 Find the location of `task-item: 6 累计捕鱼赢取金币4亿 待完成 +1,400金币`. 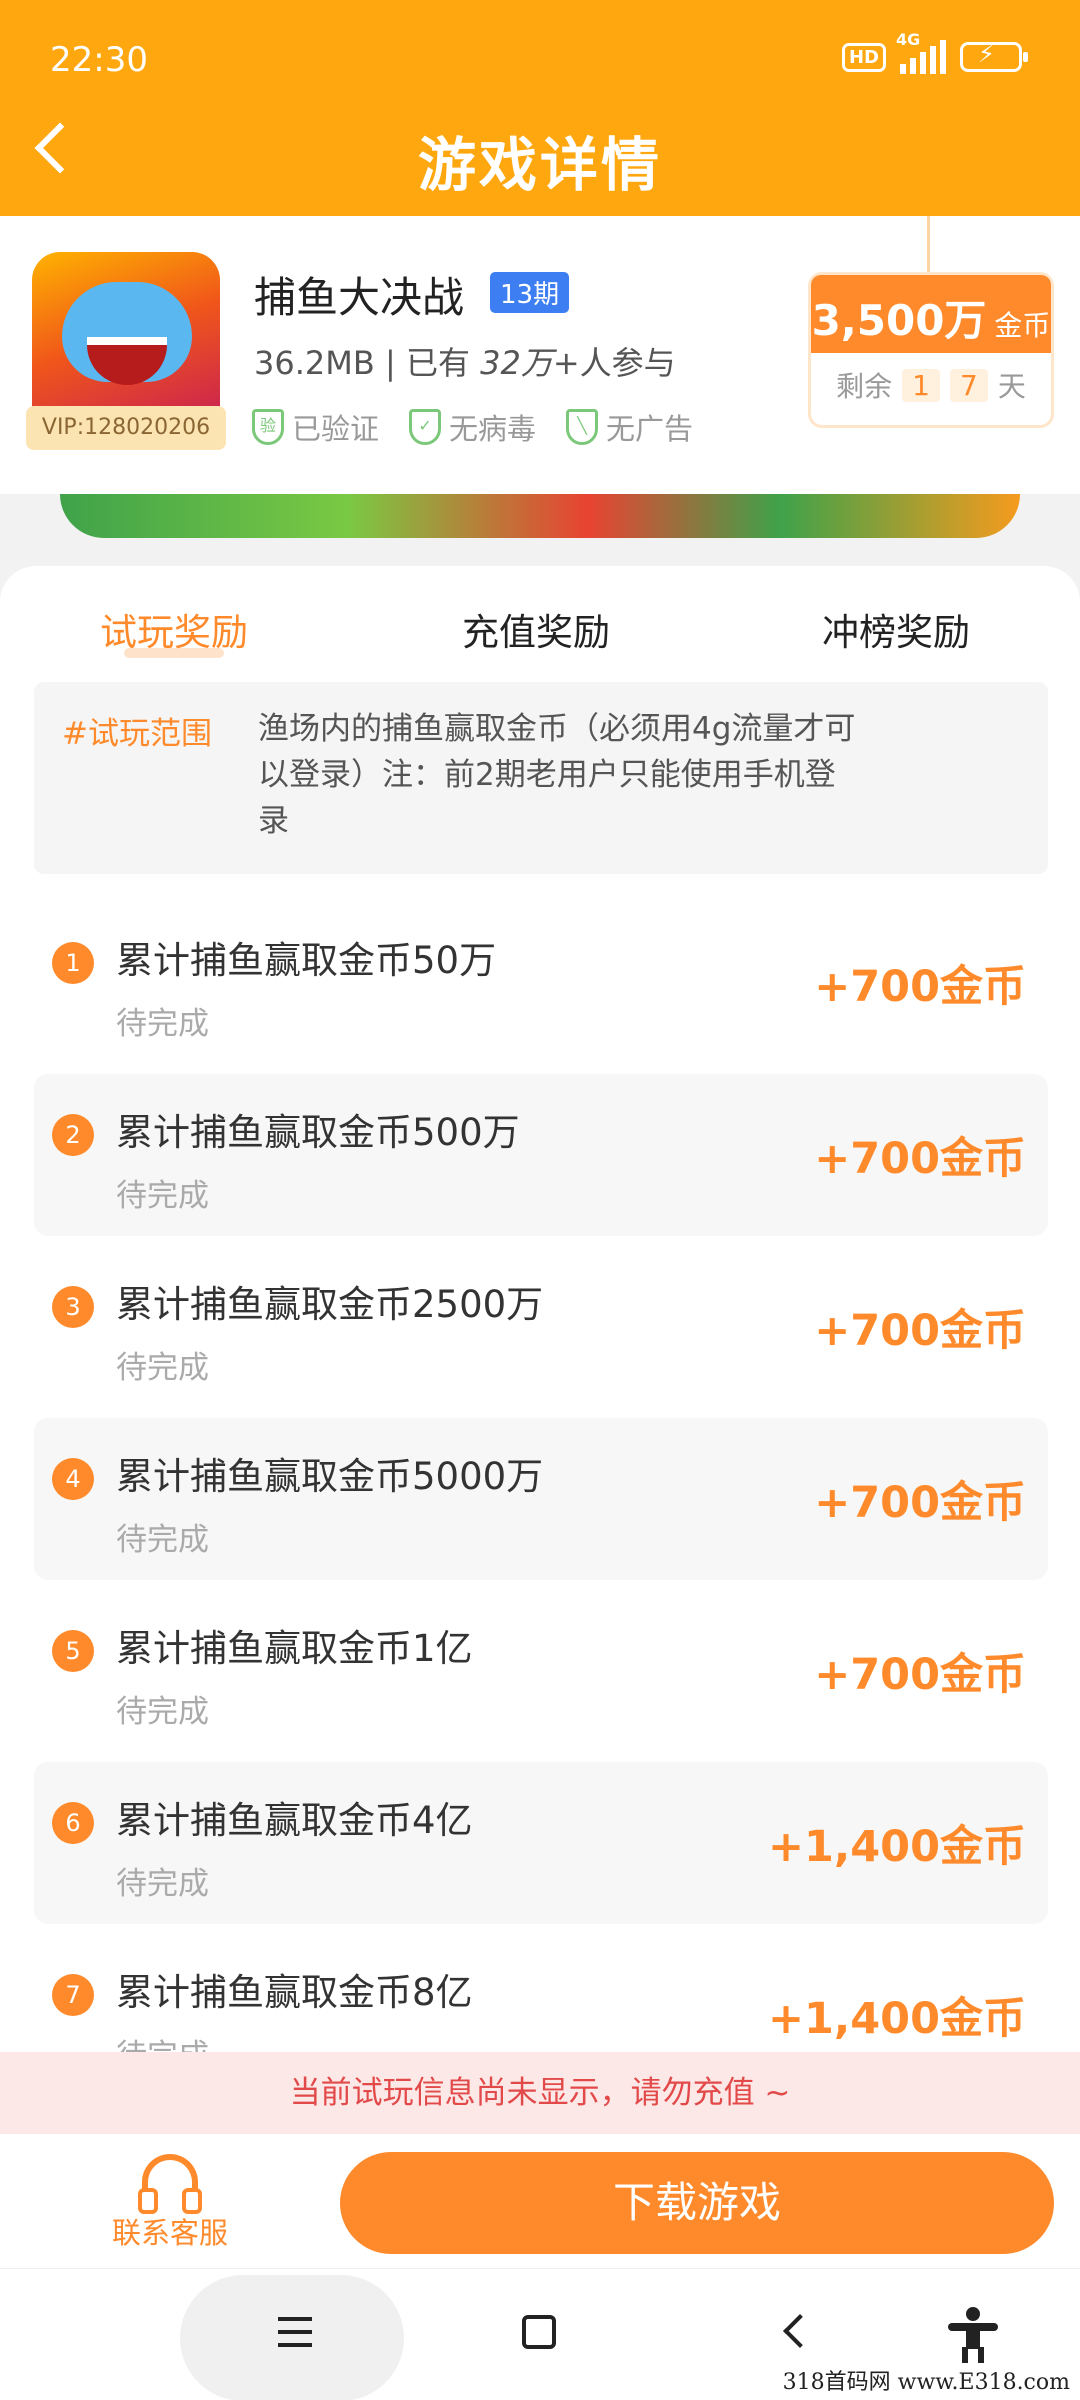

task-item: 6 累计捕鱼赢取金币4亿 待完成 +1,400金币 is located at coordinates (541, 1843).